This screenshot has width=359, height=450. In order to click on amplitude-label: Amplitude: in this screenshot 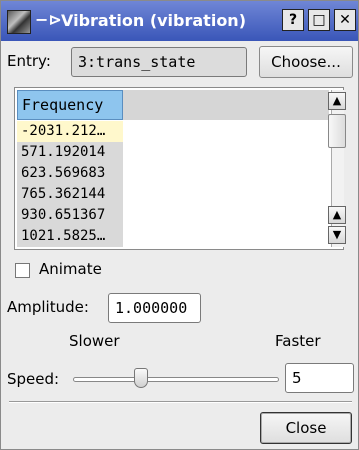, I will do `click(48, 307)`.